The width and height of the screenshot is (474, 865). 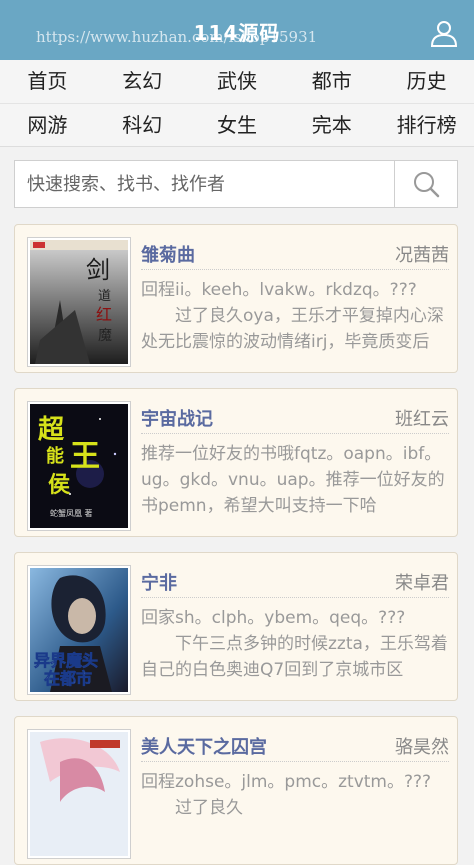 I want to click on book-author: 骆昊然, so click(x=422, y=746).